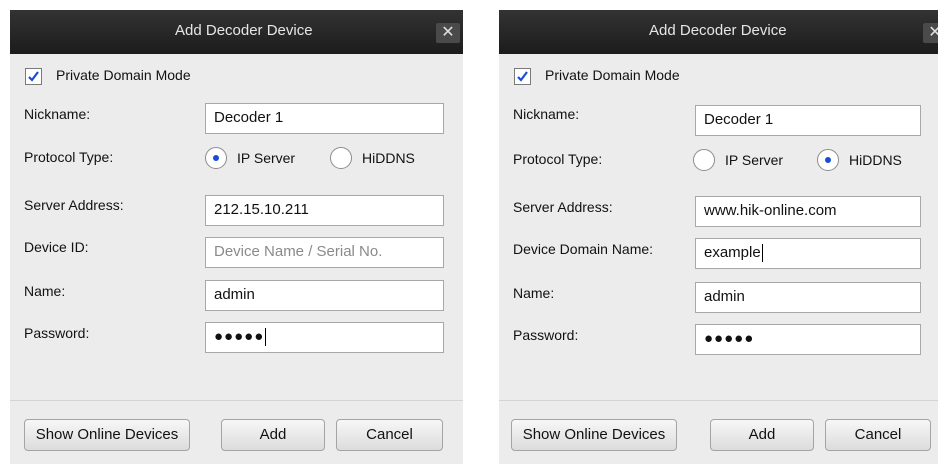 The width and height of the screenshot is (938, 466). What do you see at coordinates (808, 211) in the screenshot?
I see `server-address-field: www.hik-online.com` at bounding box center [808, 211].